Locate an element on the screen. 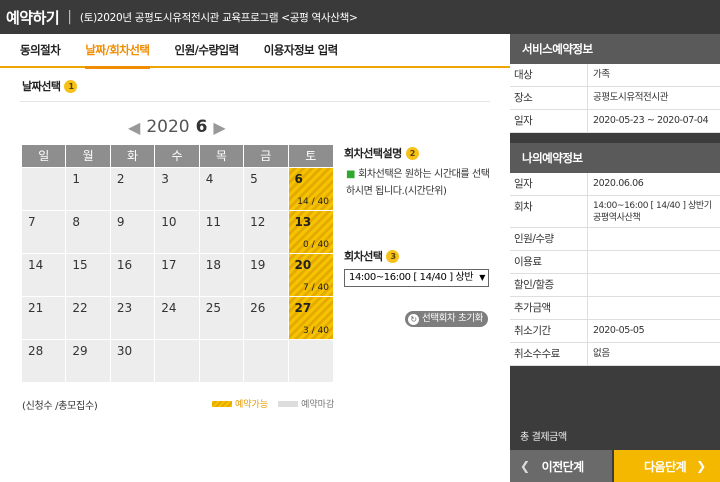 This screenshot has width=720, height=482. calendar-day-cell: 26 is located at coordinates (266, 318).